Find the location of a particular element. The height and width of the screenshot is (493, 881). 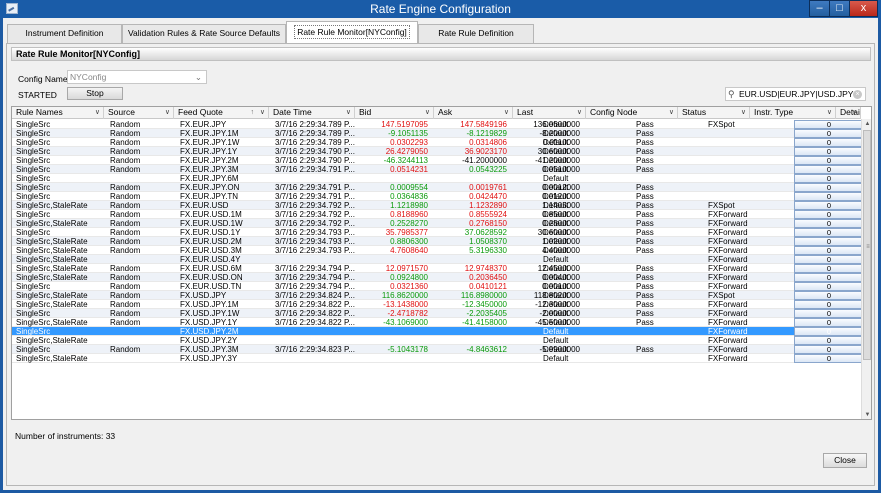

minimize-button: – is located at coordinates (819, 8).